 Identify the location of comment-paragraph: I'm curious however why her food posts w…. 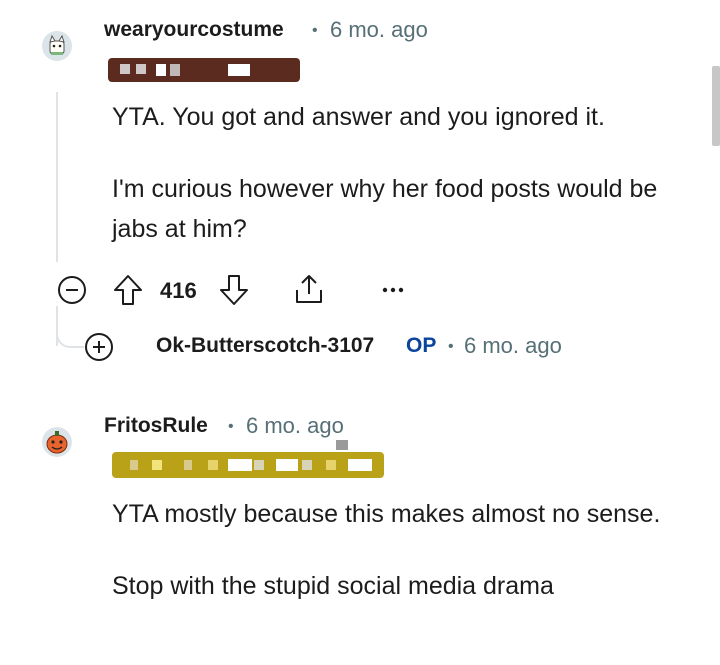
(385, 209).